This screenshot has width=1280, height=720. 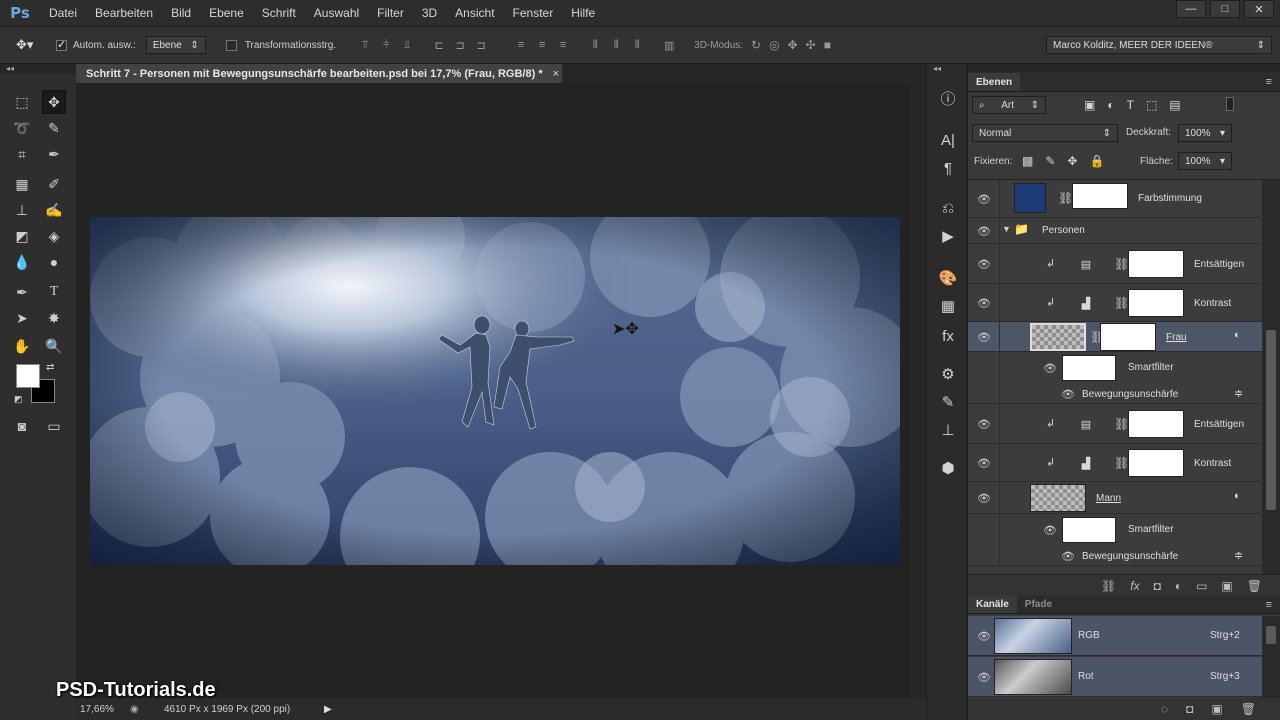 I want to click on channels-scrollbar, so click(x=1271, y=657).